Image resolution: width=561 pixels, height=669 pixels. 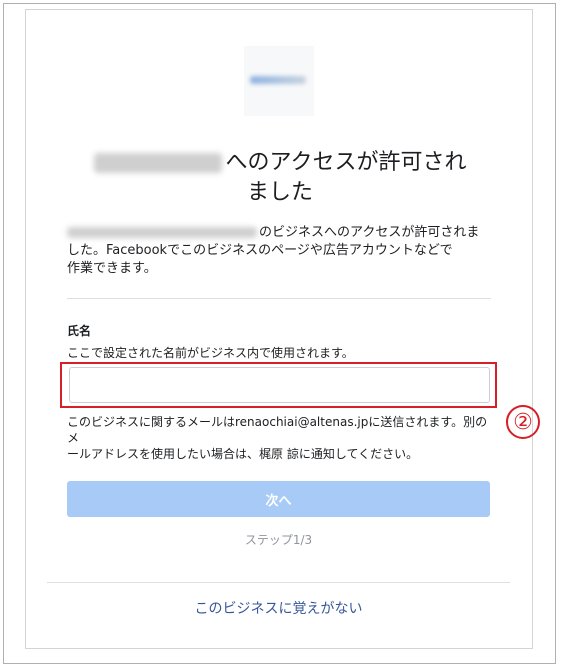 I want to click on annotation-highlight-box, so click(x=278, y=385).